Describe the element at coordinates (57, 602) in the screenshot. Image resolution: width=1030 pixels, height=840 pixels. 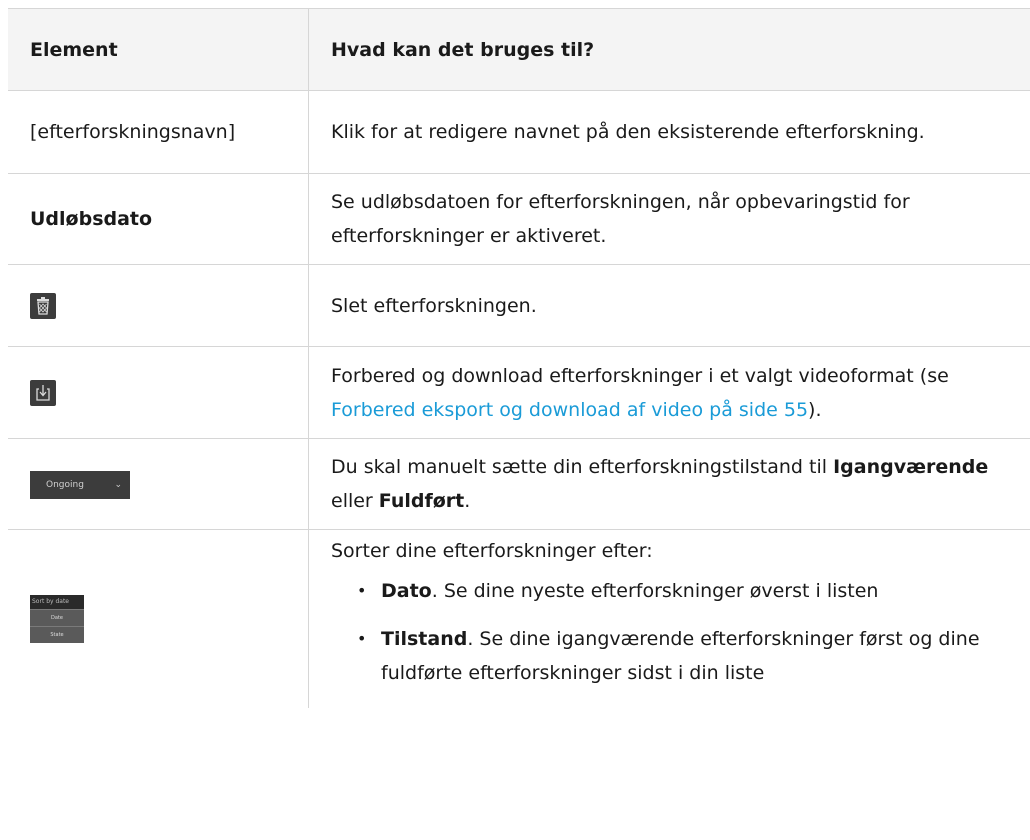
I see `sort-dropdown-title: Sort by date` at that location.